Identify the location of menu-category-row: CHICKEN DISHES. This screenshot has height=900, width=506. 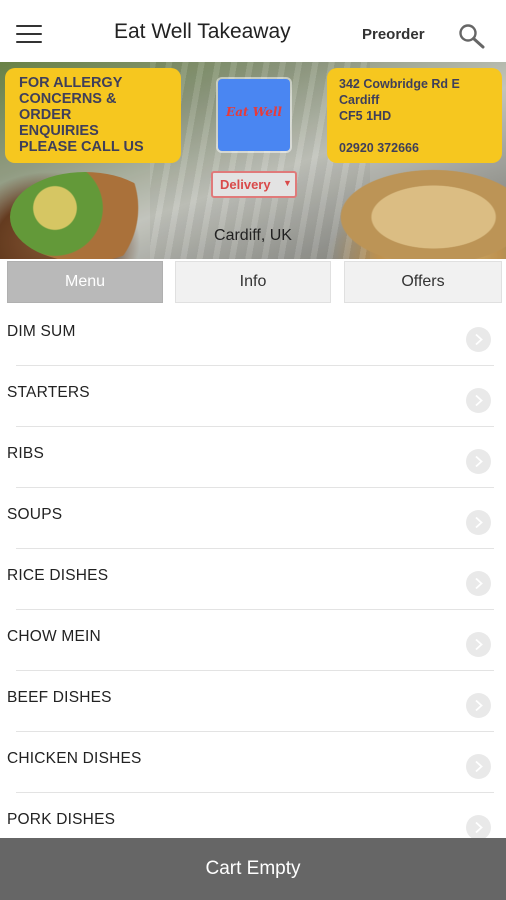
(253, 762).